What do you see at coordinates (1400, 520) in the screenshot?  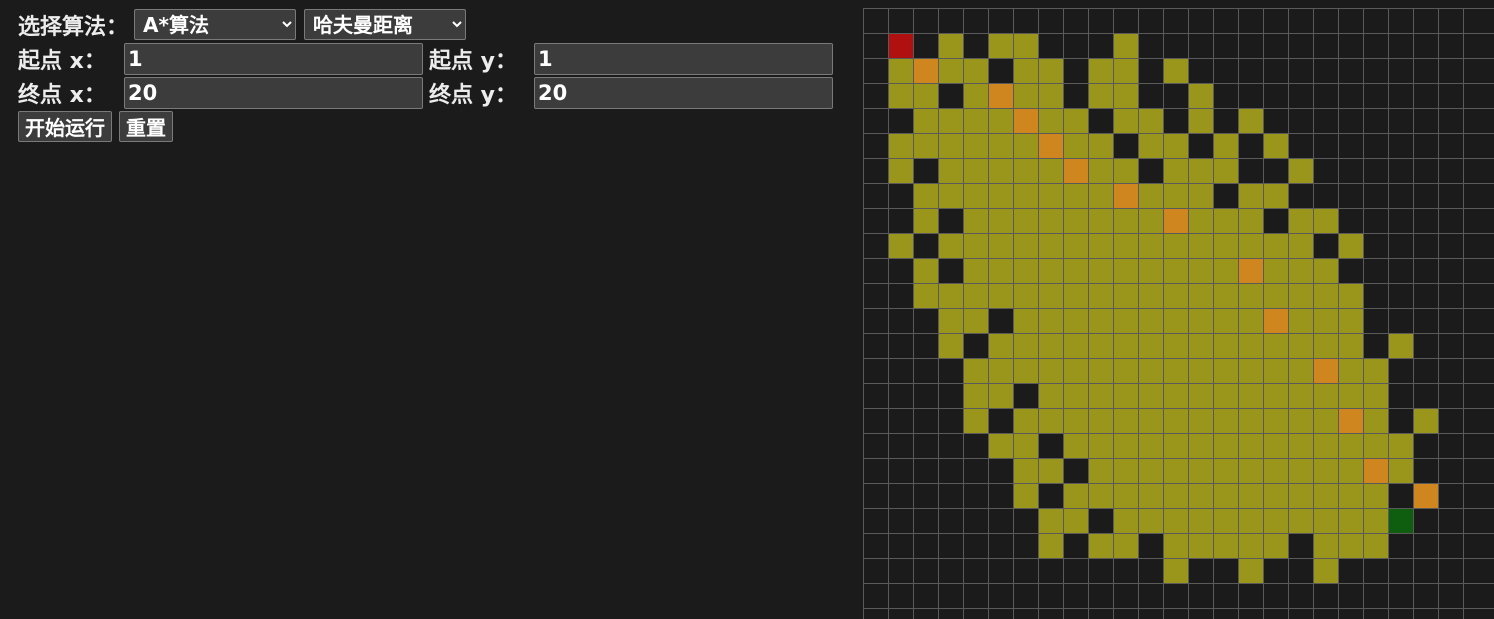 I see `end-cell` at bounding box center [1400, 520].